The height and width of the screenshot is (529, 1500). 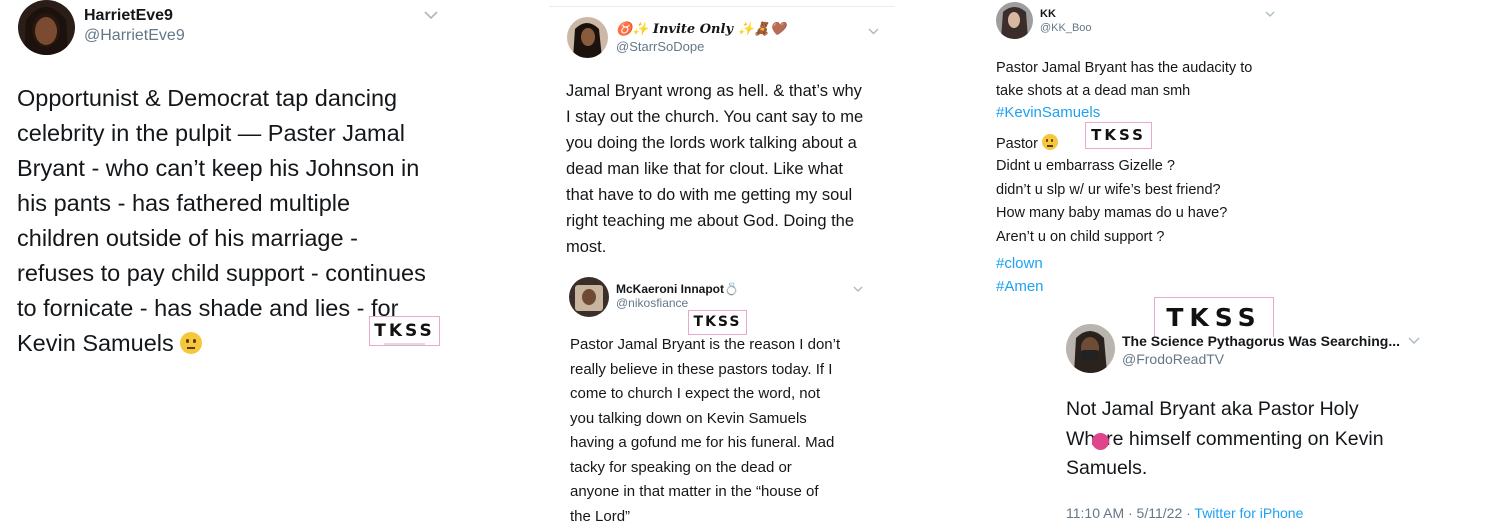 I want to click on handle: @StarrSoDope, so click(x=660, y=46).